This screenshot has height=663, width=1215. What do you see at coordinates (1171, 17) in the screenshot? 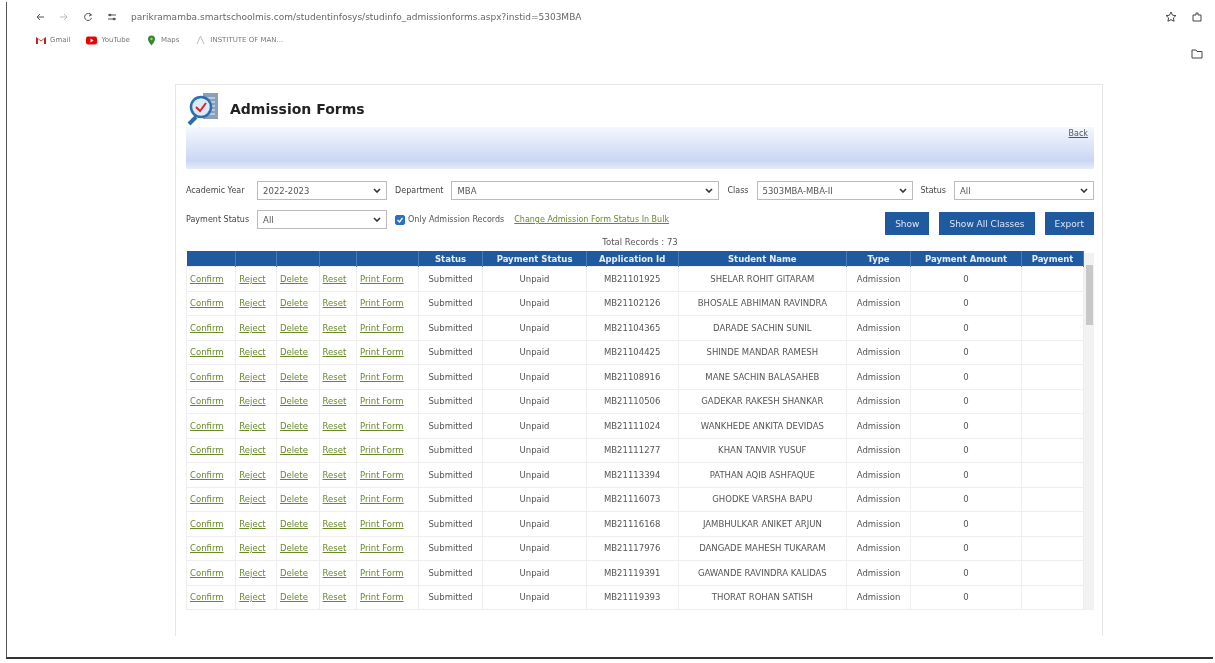
I see `star-icon` at bounding box center [1171, 17].